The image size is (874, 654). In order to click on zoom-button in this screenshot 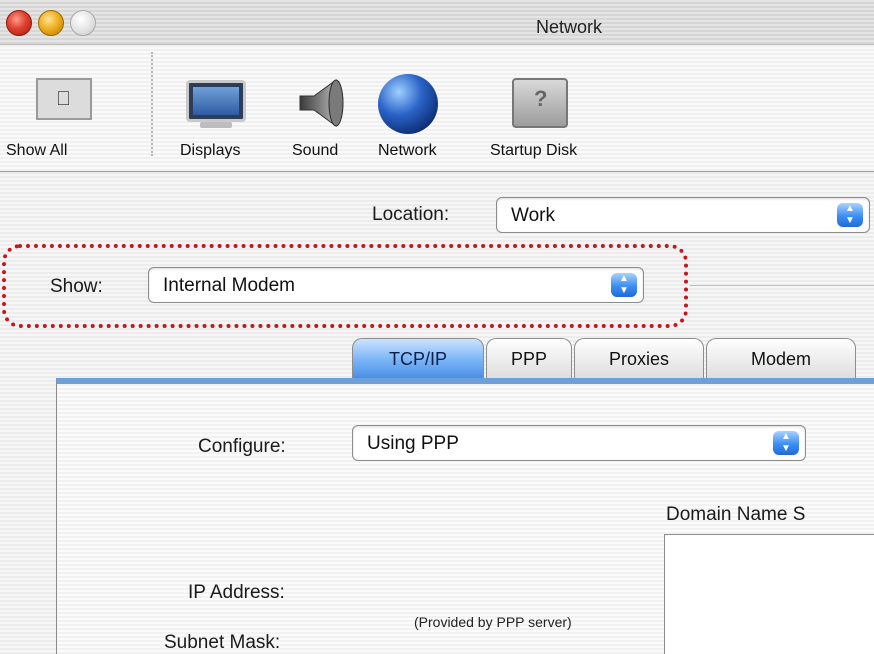, I will do `click(83, 23)`.